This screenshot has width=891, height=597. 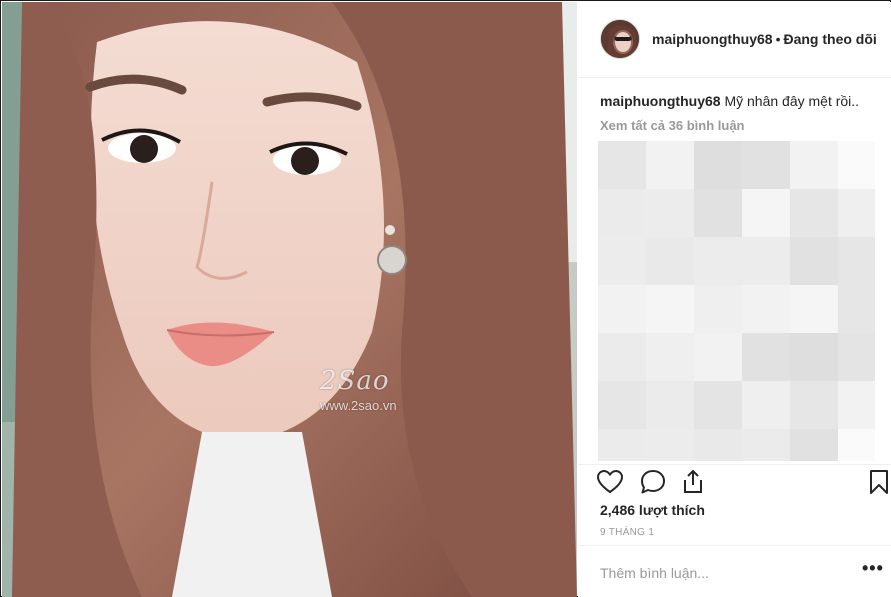 I want to click on header-username-link: maiphuongthuy68, so click(x=712, y=39).